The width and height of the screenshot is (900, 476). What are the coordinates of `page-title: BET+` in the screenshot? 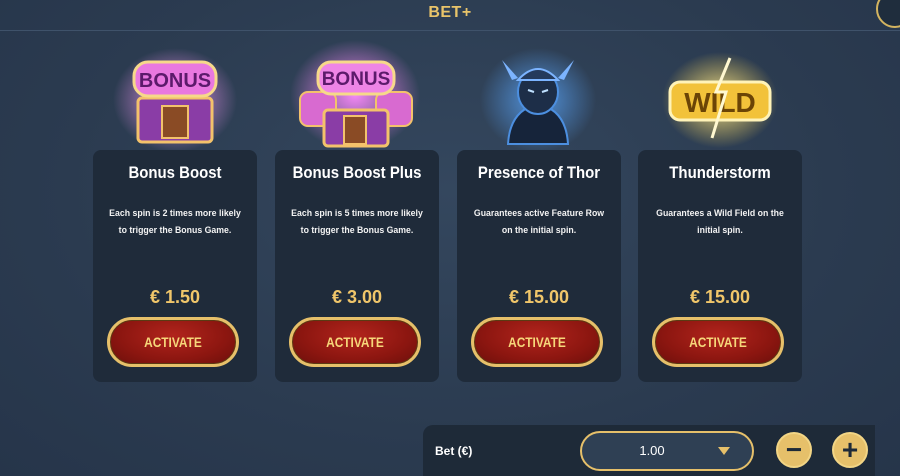 It's located at (450, 12).